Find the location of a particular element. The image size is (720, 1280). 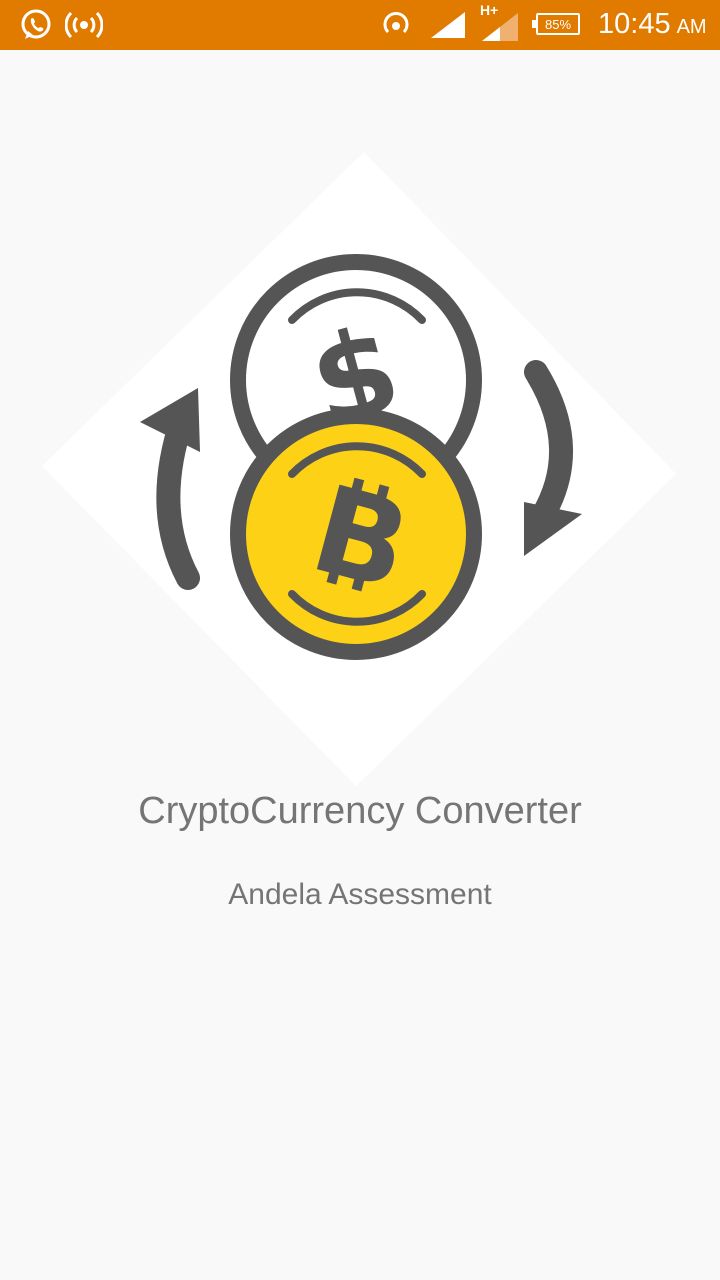

app-subtitle: Andela Assessment is located at coordinates (360, 894).